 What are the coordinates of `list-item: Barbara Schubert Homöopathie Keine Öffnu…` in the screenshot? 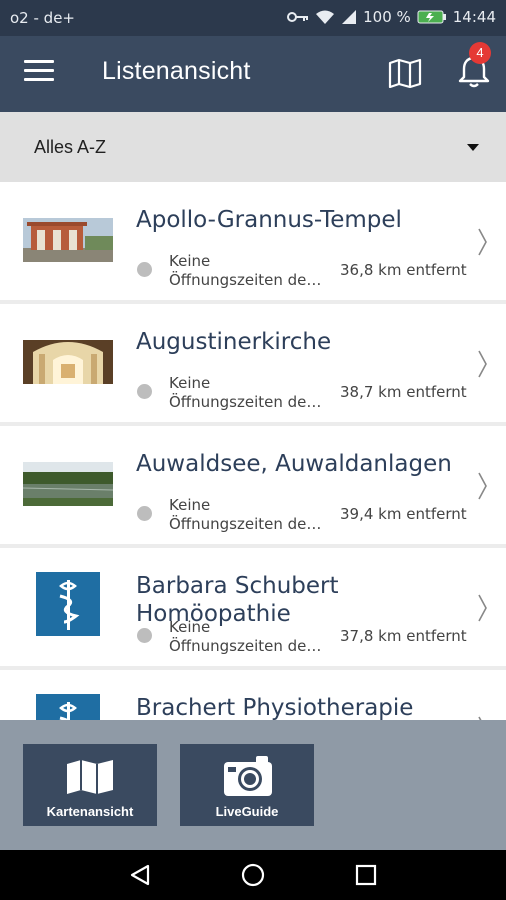 It's located at (253, 607).